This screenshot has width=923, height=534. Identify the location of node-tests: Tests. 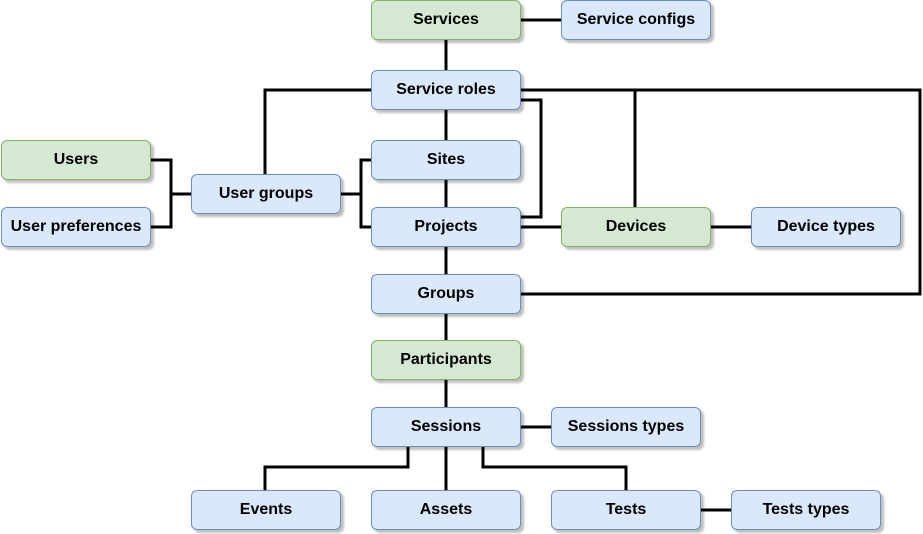
(626, 510).